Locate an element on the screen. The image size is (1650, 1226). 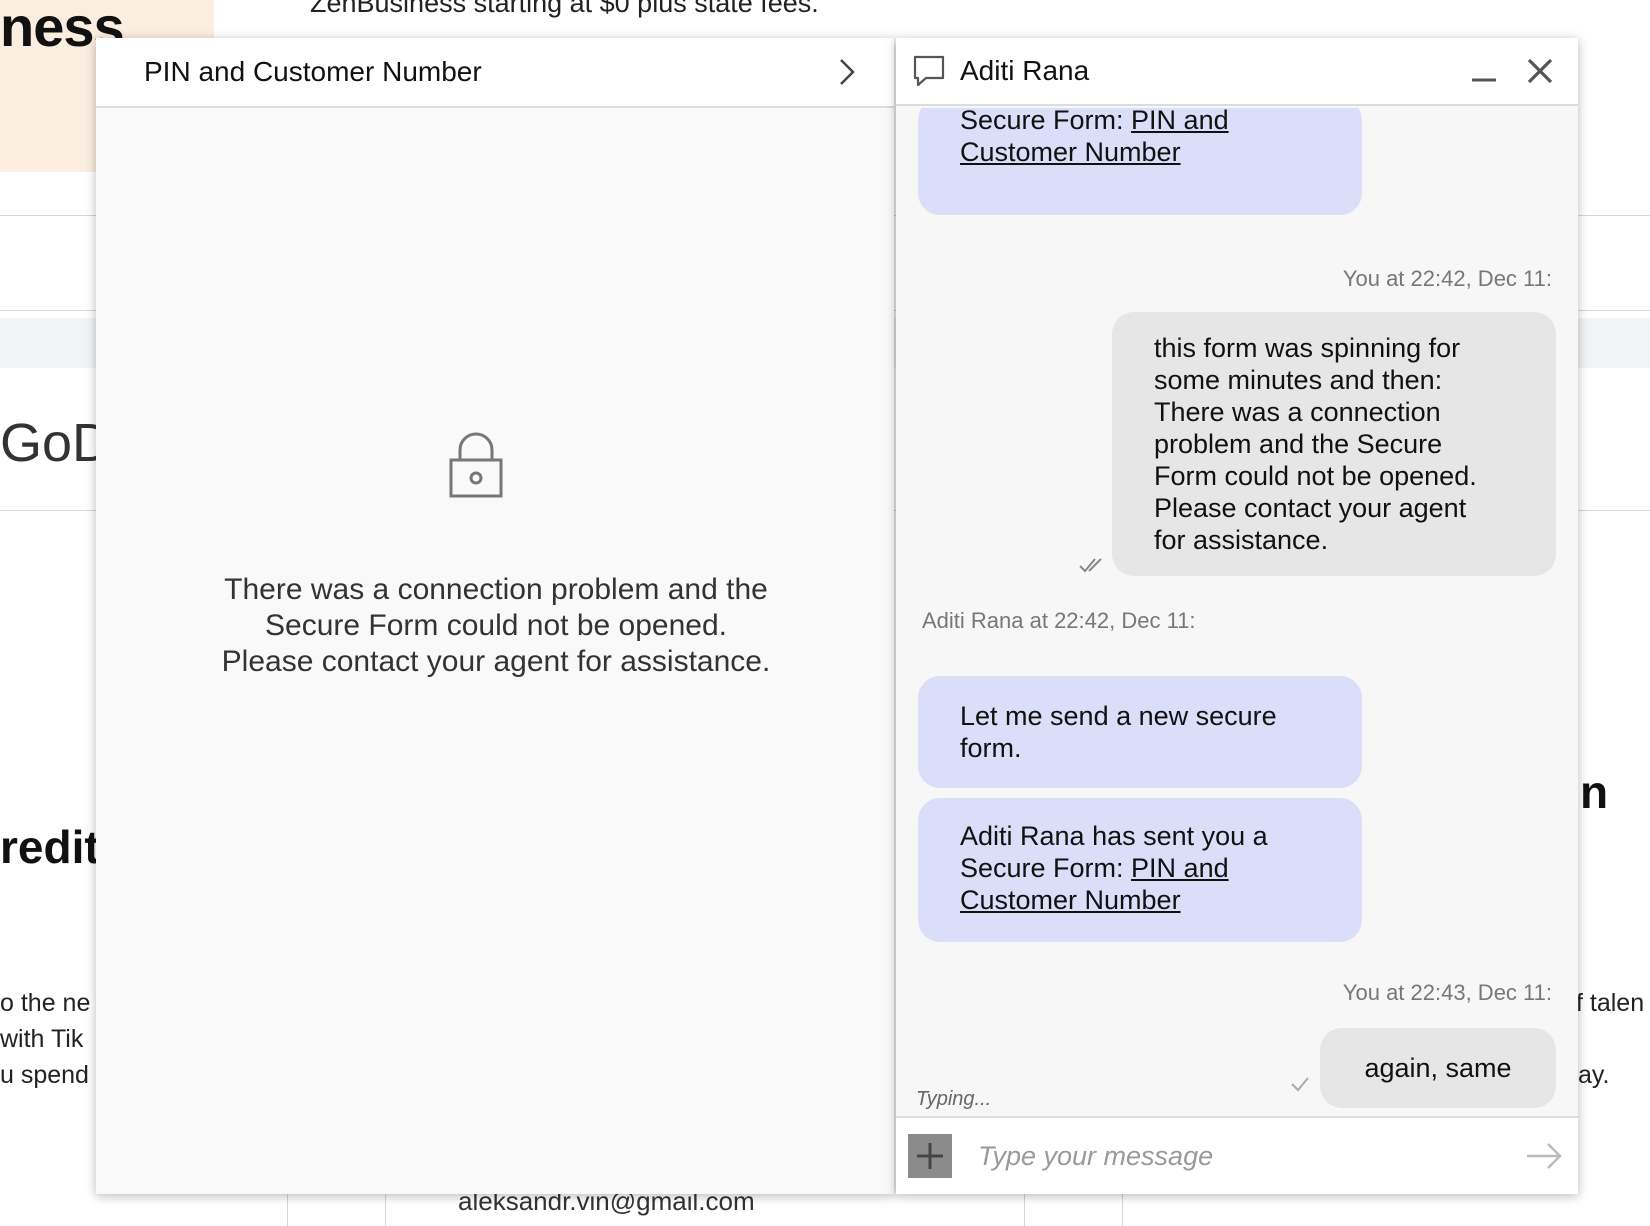
plus-icon is located at coordinates (930, 1156).